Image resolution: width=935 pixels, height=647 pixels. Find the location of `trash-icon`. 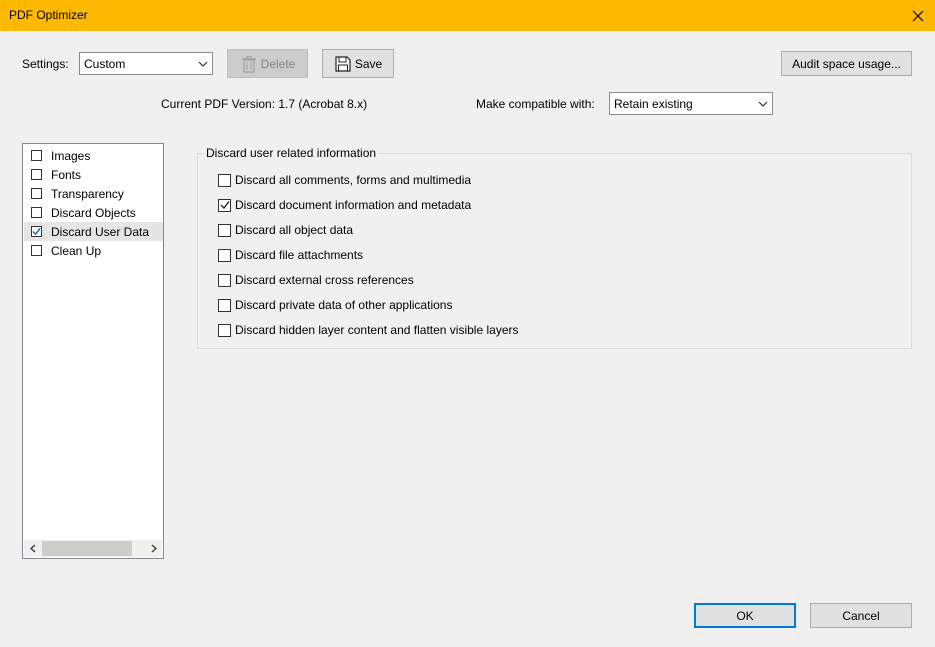

trash-icon is located at coordinates (249, 64).